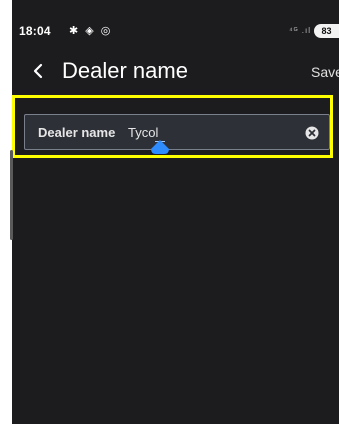 Image resolution: width=339 pixels, height=424 pixels. What do you see at coordinates (326, 31) in the screenshot?
I see `battery-icon: 83` at bounding box center [326, 31].